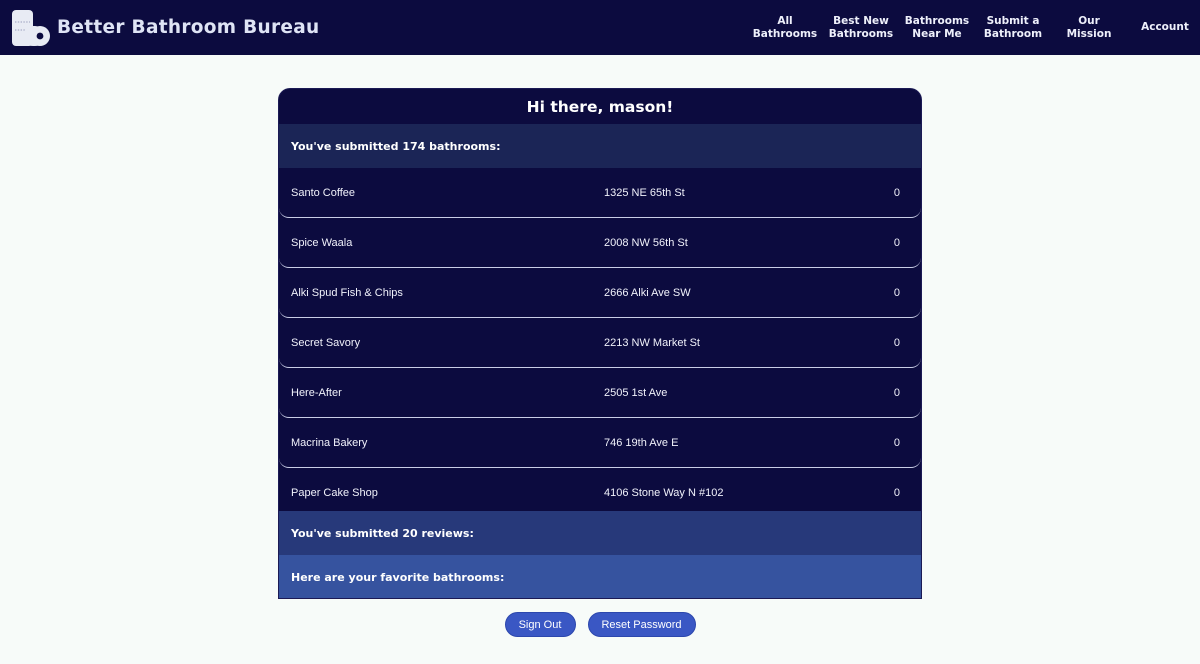 This screenshot has height=664, width=1200. Describe the element at coordinates (600, 533) in the screenshot. I see `submitted-reviews-heading: You've submitted 20 reviews:` at that location.